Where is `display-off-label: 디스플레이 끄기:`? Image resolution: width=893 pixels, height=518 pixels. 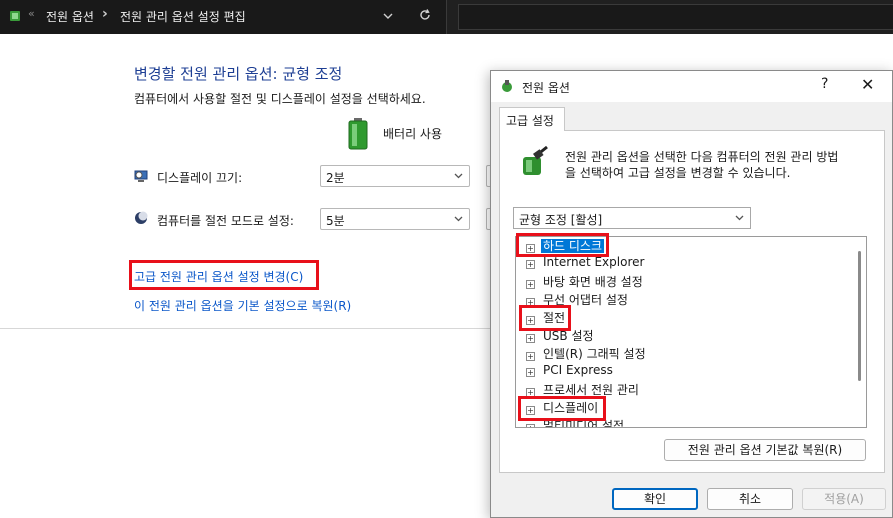 display-off-label: 디스플레이 끄기: is located at coordinates (200, 178).